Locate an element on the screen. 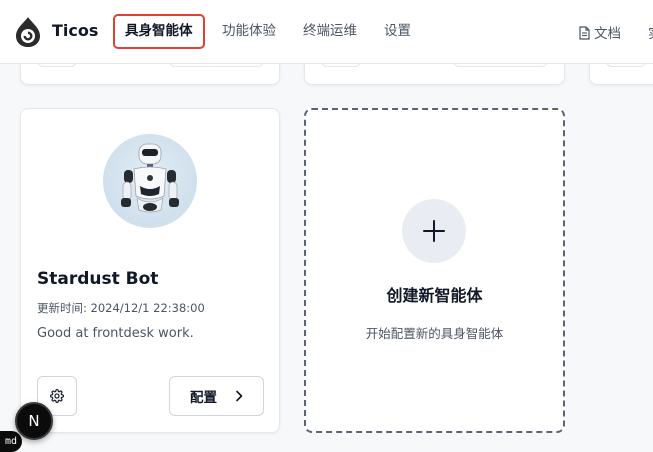  nextjs-indicator-button: N is located at coordinates (34, 421).